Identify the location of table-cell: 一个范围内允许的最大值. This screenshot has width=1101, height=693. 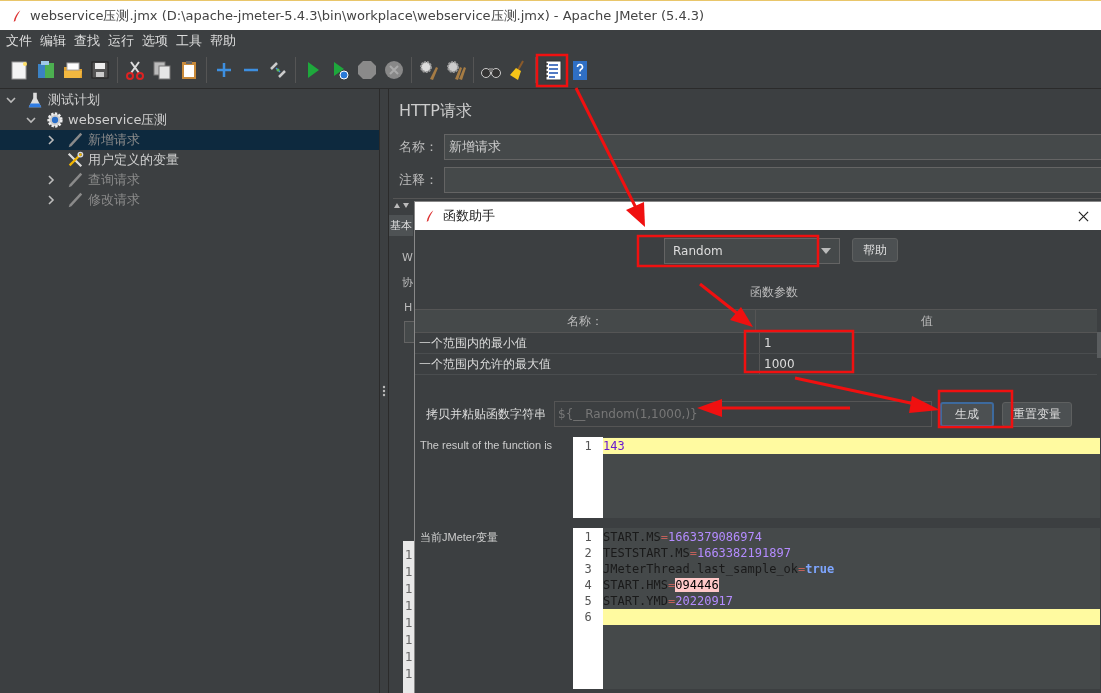
(587, 364).